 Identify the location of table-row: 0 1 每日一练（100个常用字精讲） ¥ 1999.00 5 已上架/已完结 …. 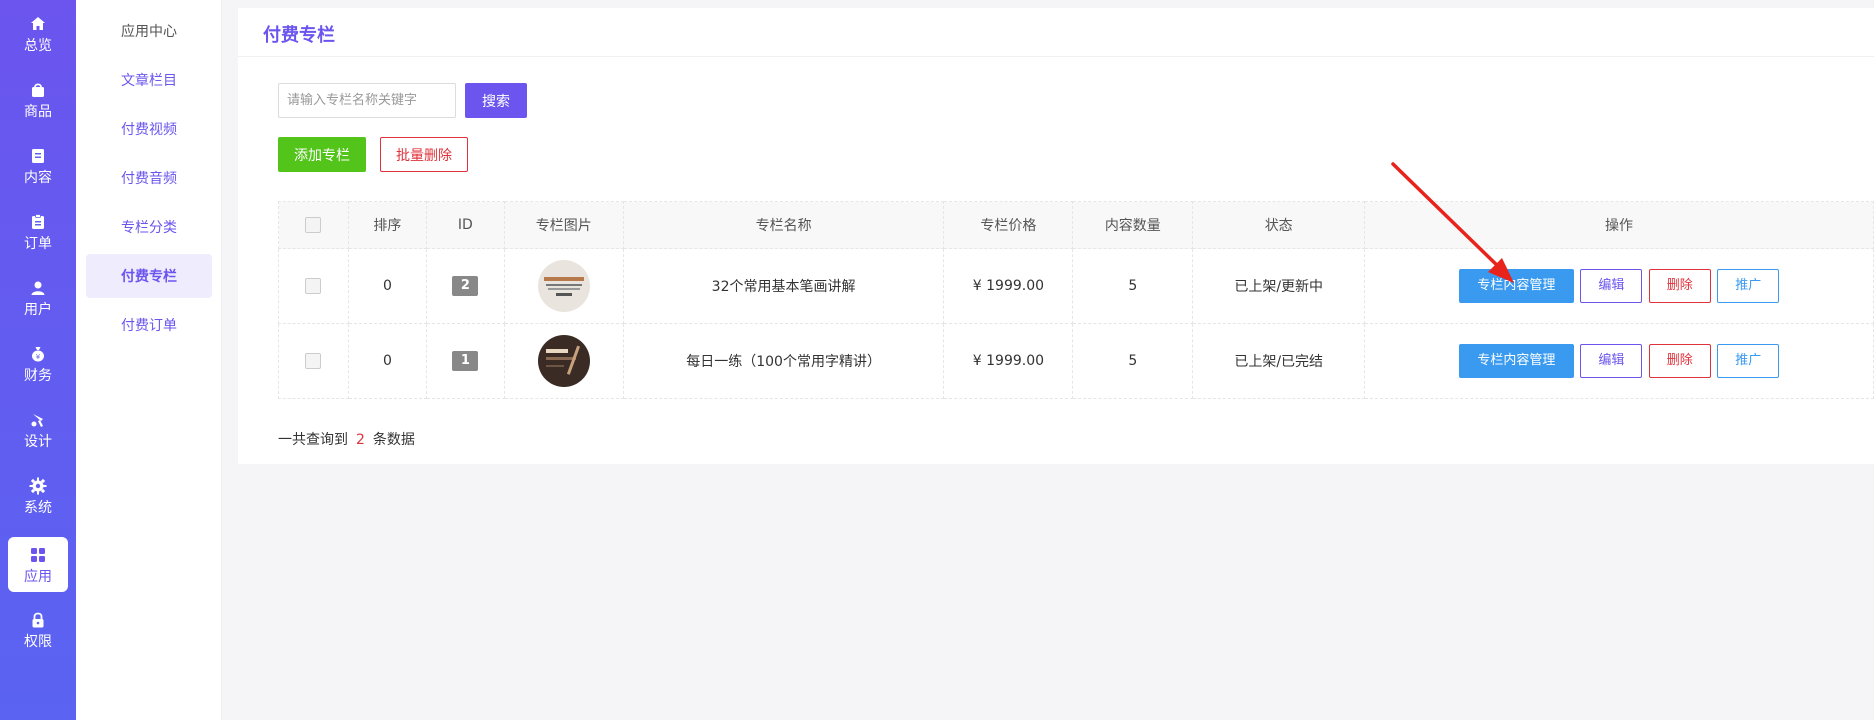
(1076, 361).